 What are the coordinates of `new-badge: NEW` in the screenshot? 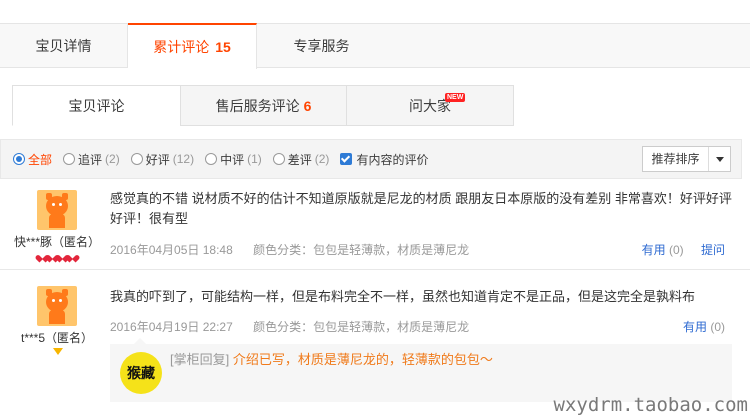 It's located at (455, 97).